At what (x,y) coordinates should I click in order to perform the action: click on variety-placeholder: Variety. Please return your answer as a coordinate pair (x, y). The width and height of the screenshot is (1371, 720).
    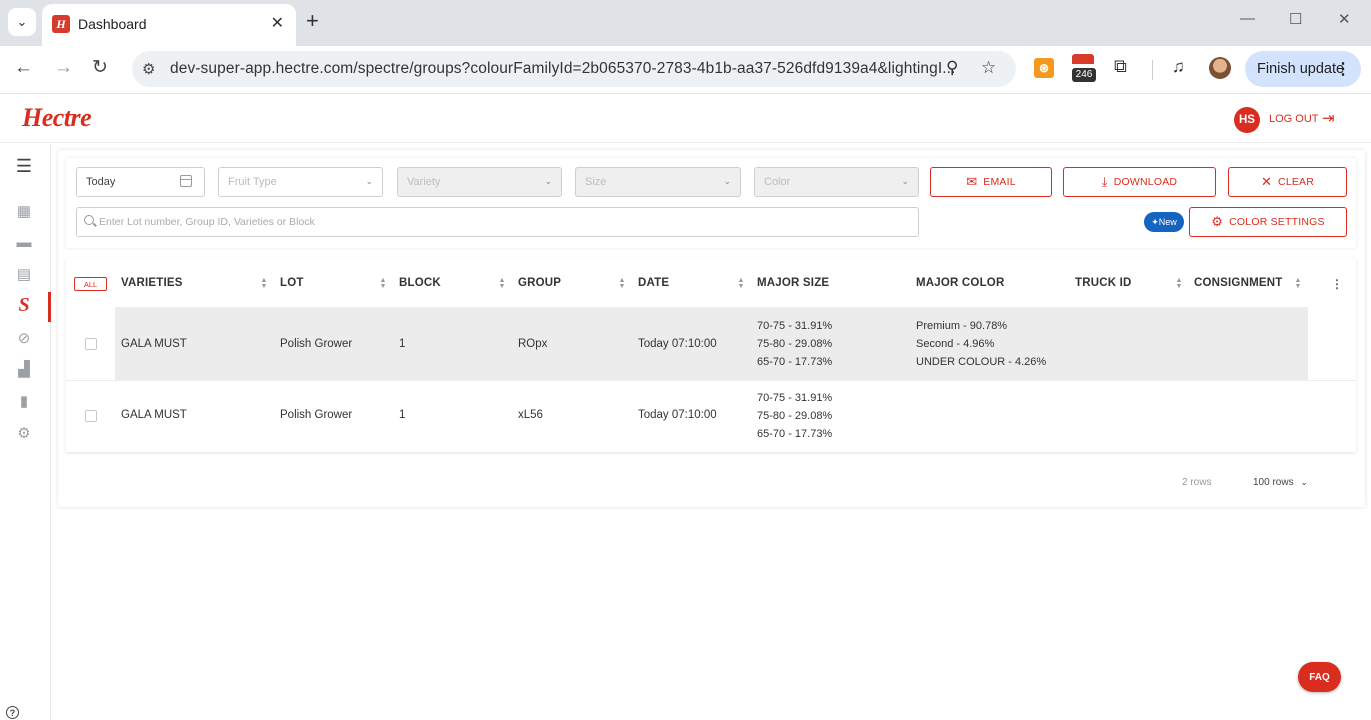
    Looking at the image, I should click on (424, 182).